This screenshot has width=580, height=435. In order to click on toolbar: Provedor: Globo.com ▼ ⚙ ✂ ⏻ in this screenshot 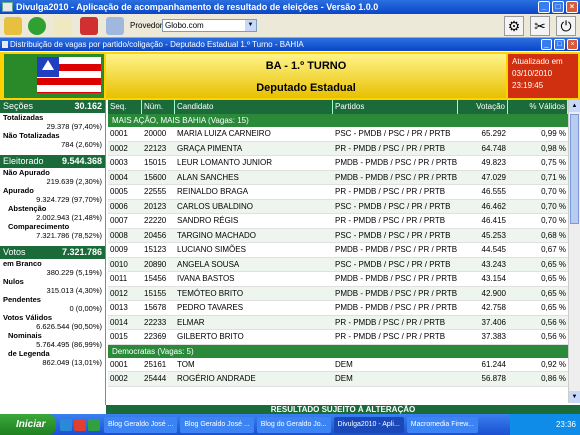, I will do `click(290, 26)`.